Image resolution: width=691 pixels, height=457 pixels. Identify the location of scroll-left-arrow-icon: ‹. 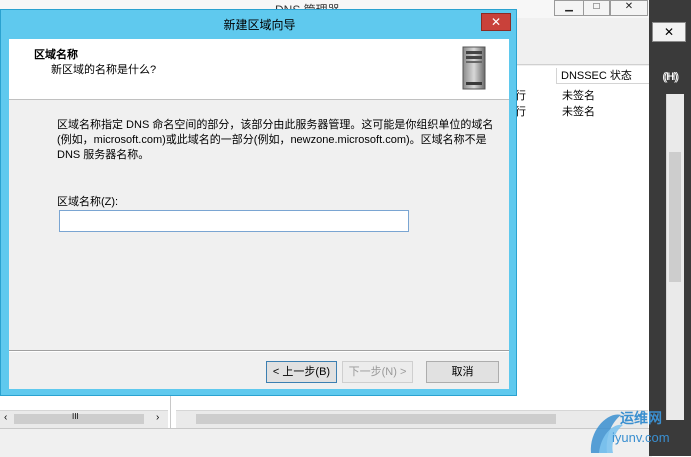
(5, 417).